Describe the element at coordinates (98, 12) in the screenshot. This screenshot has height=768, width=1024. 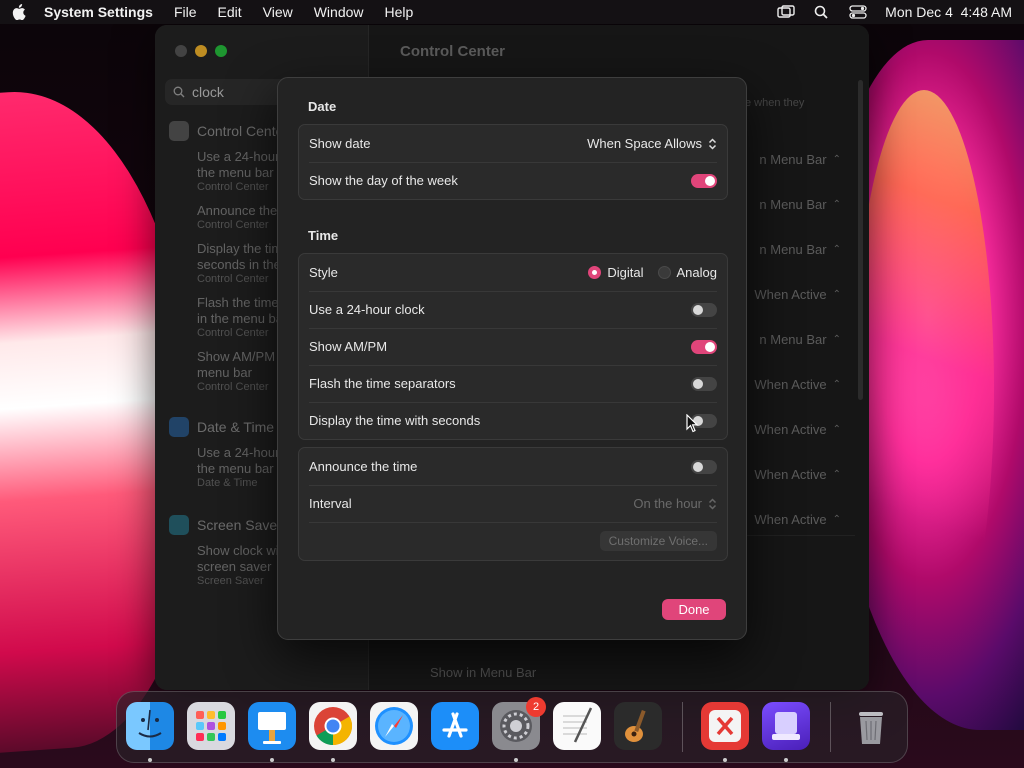
I see `menu-app-name: System Settings` at that location.